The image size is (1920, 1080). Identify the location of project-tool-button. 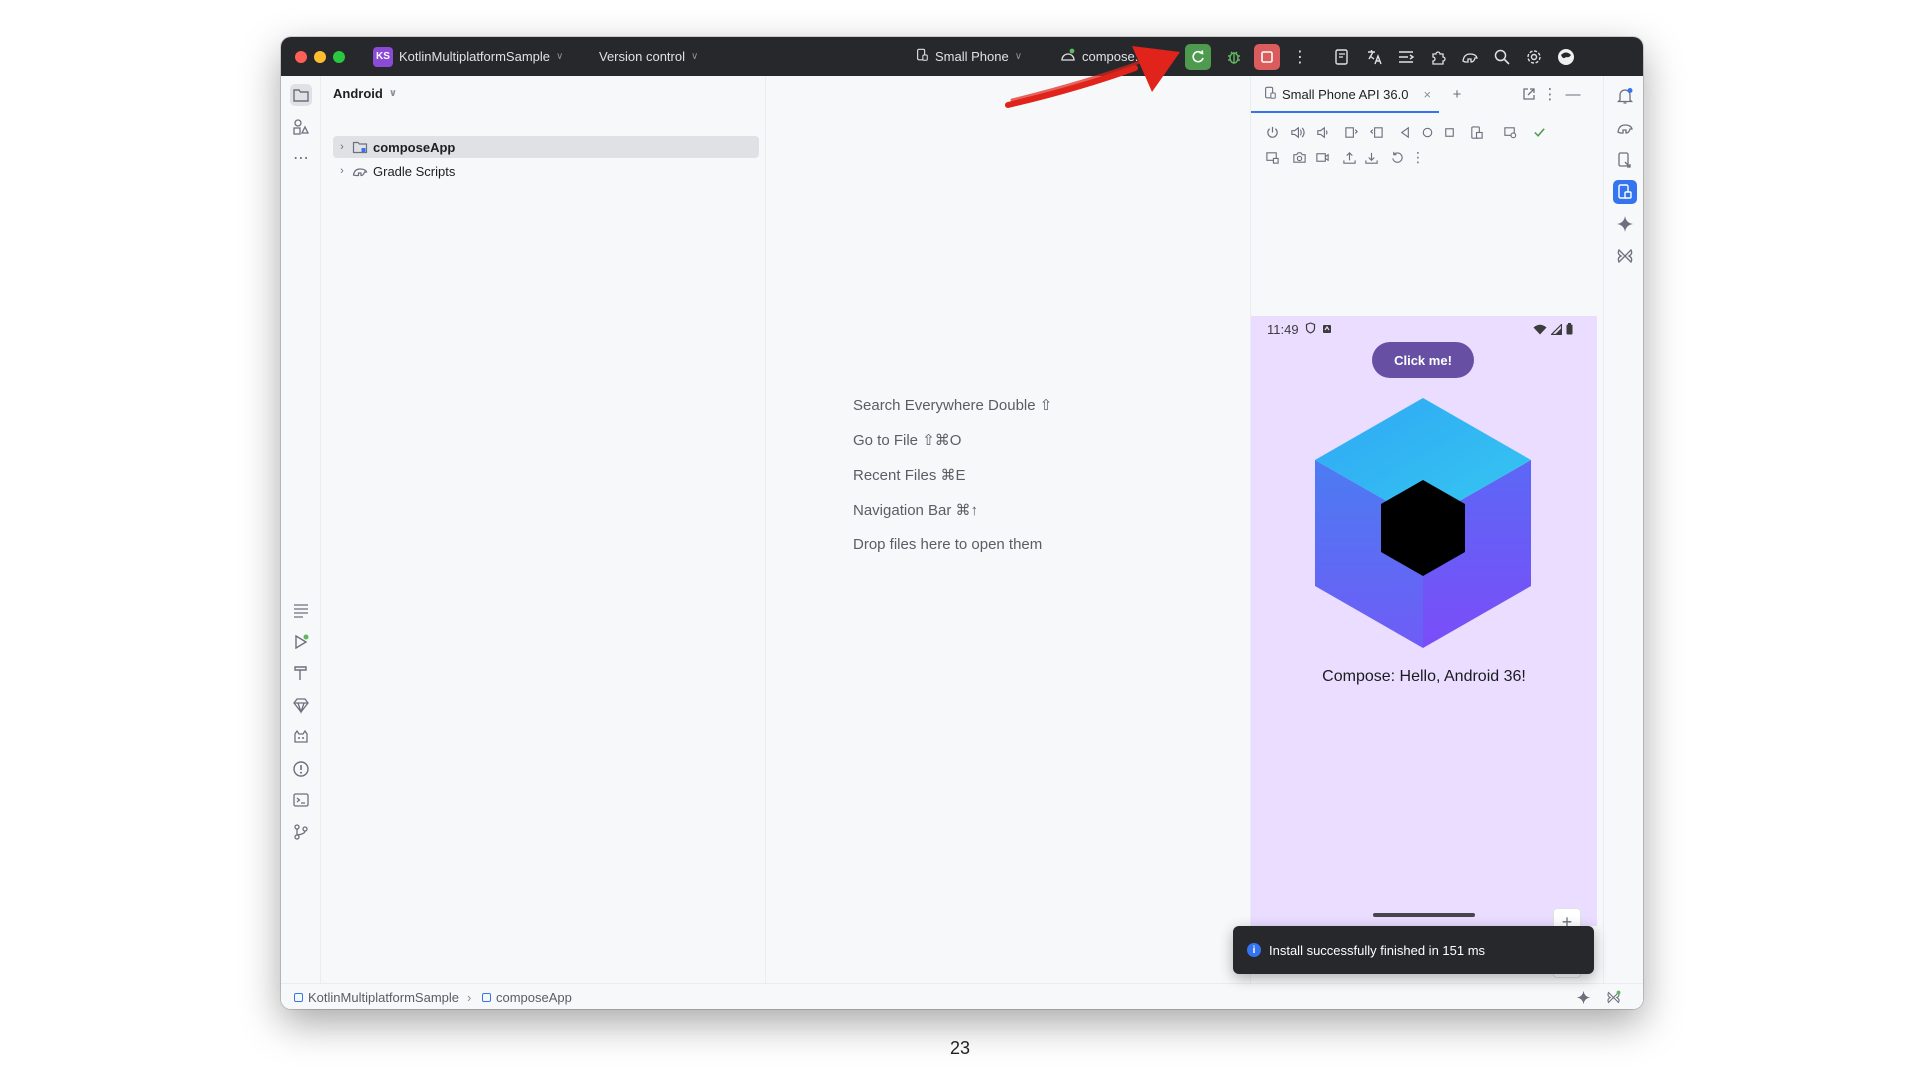
(301, 95).